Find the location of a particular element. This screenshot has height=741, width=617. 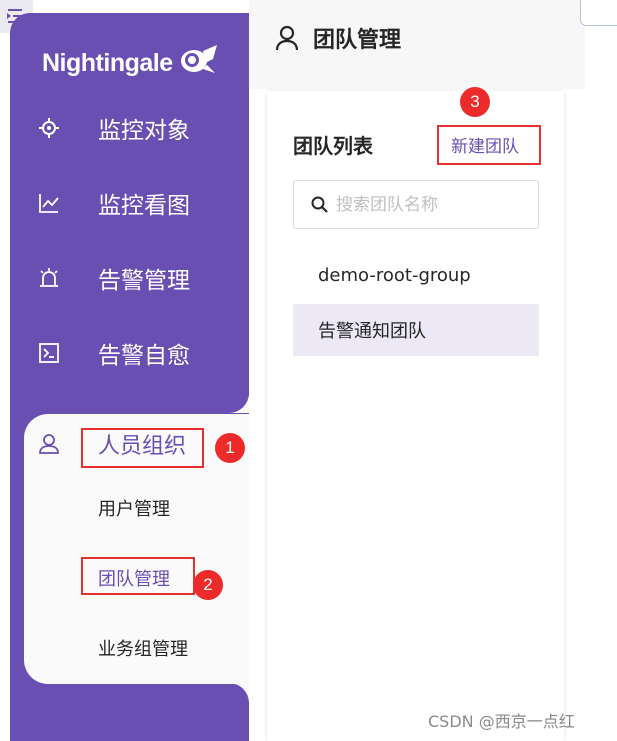

logo: Nightingale is located at coordinates (130, 63).